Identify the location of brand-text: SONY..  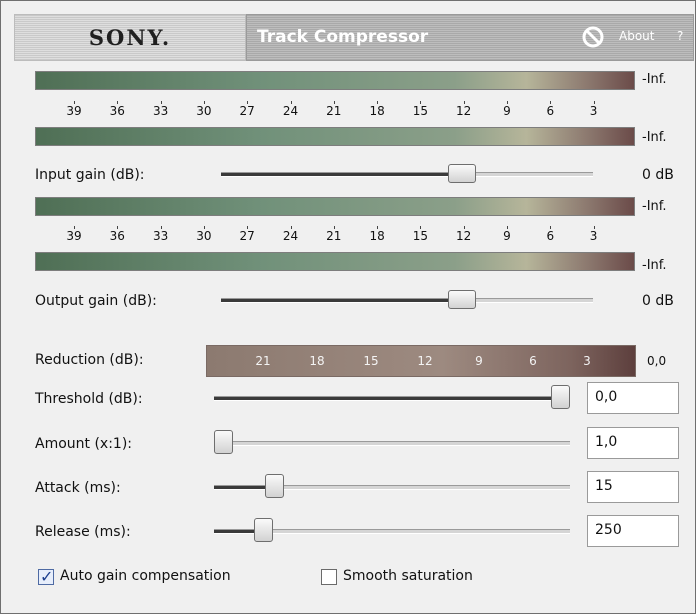
(130, 37).